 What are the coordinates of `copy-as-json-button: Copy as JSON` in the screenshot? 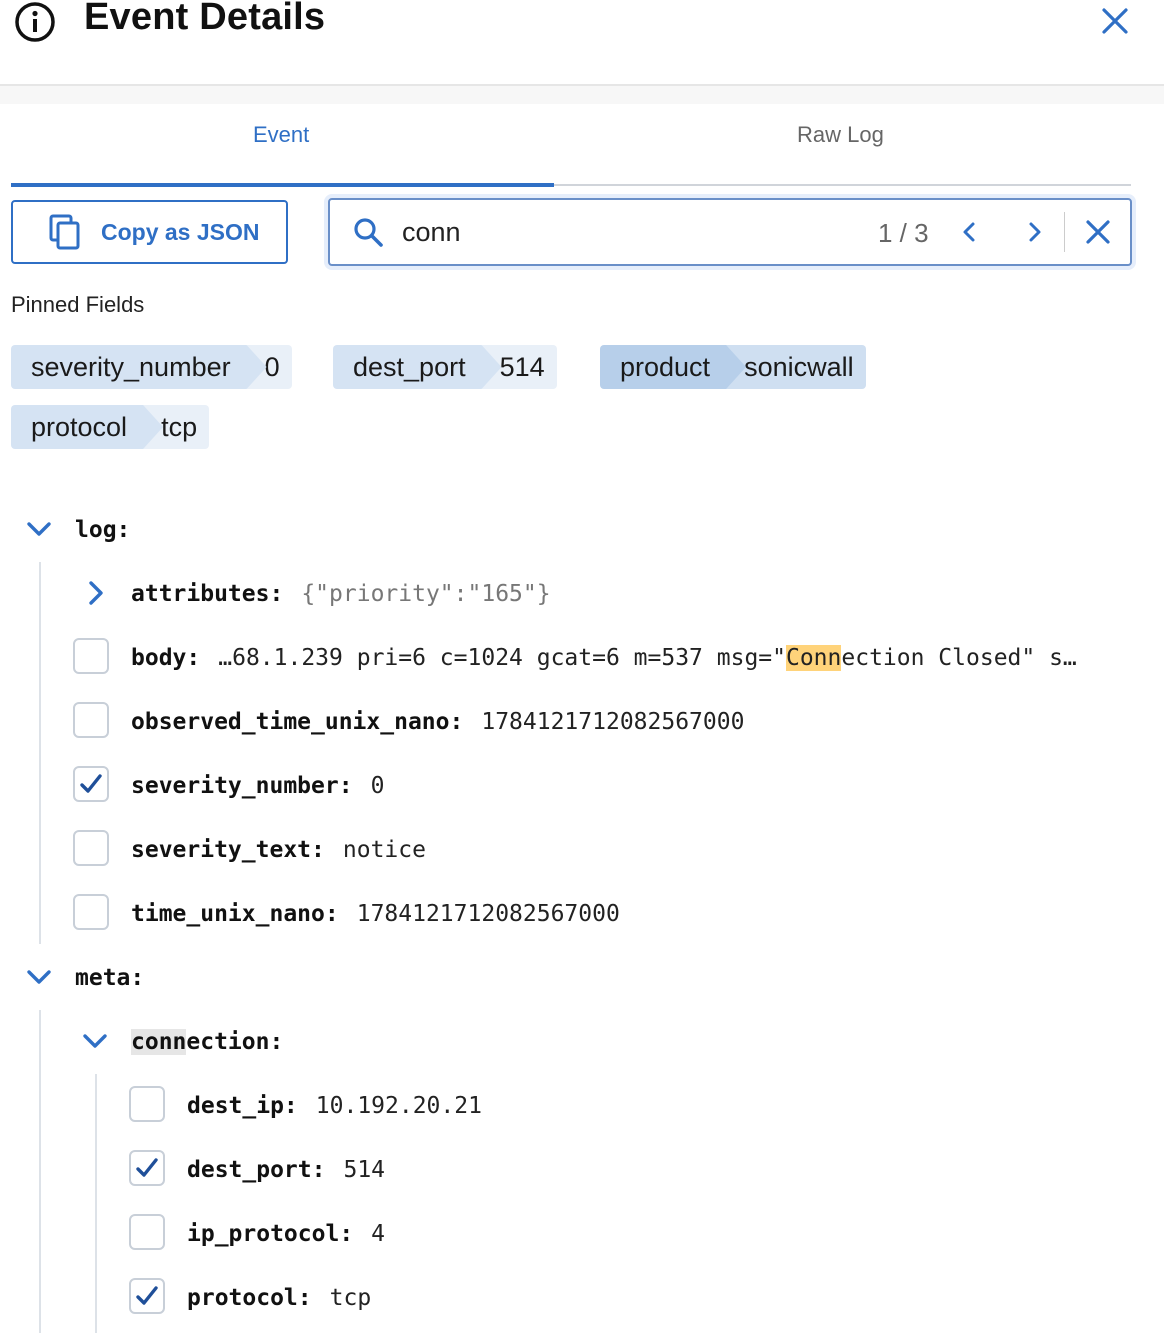 It's located at (149, 232).